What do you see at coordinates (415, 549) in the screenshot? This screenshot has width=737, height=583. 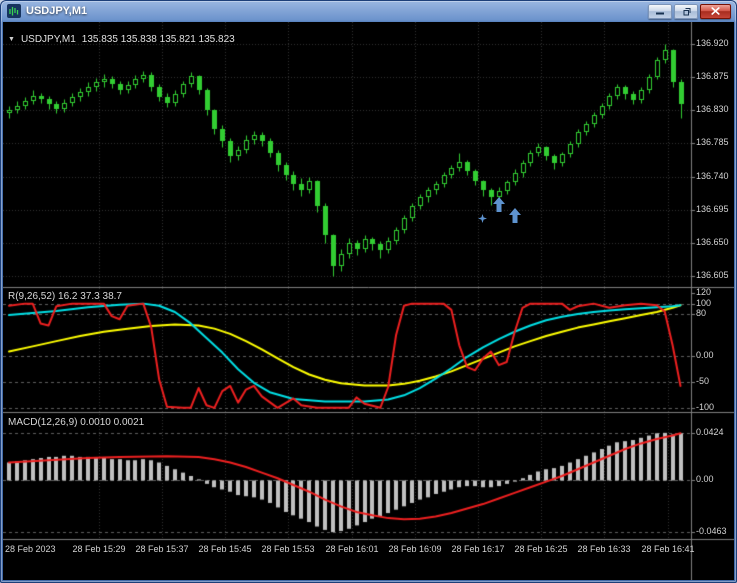 I see `time-label: 28 Feb 16:09` at bounding box center [415, 549].